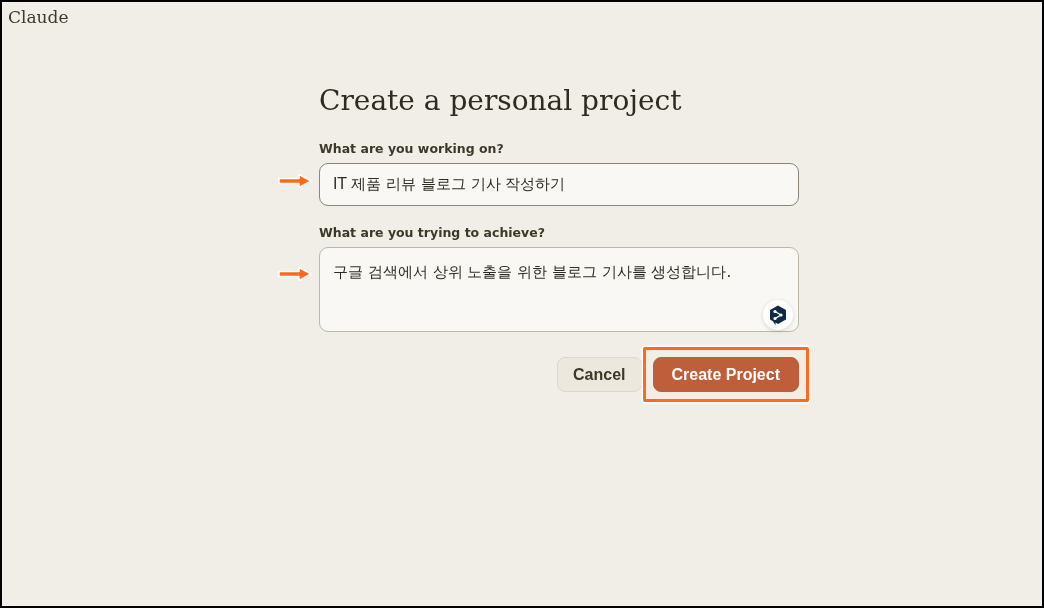 Image resolution: width=1044 pixels, height=608 pixels. Describe the element at coordinates (38, 17) in the screenshot. I see `app-logo: Claude` at that location.